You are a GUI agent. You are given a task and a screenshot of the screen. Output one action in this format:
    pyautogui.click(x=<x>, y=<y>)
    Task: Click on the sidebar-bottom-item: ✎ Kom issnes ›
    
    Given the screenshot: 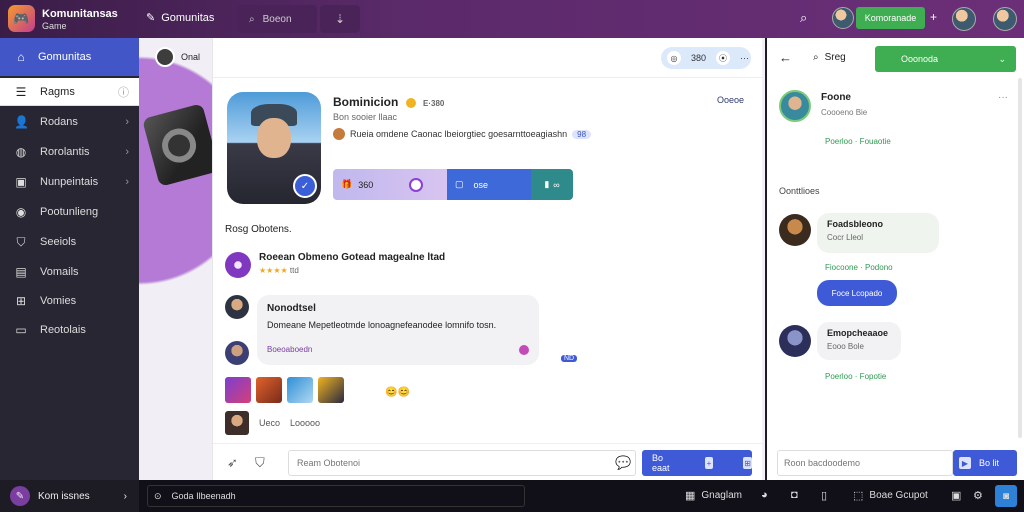 What is the action you would take?
    pyautogui.click(x=69, y=496)
    